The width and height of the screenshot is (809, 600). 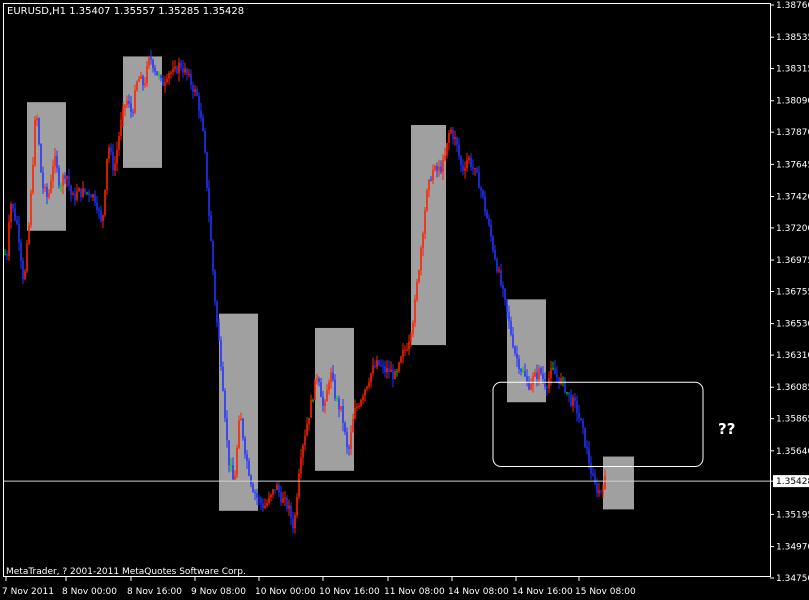 What do you see at coordinates (414, 592) in the screenshot?
I see `x-tick-label: 11 Nov 08:00` at bounding box center [414, 592].